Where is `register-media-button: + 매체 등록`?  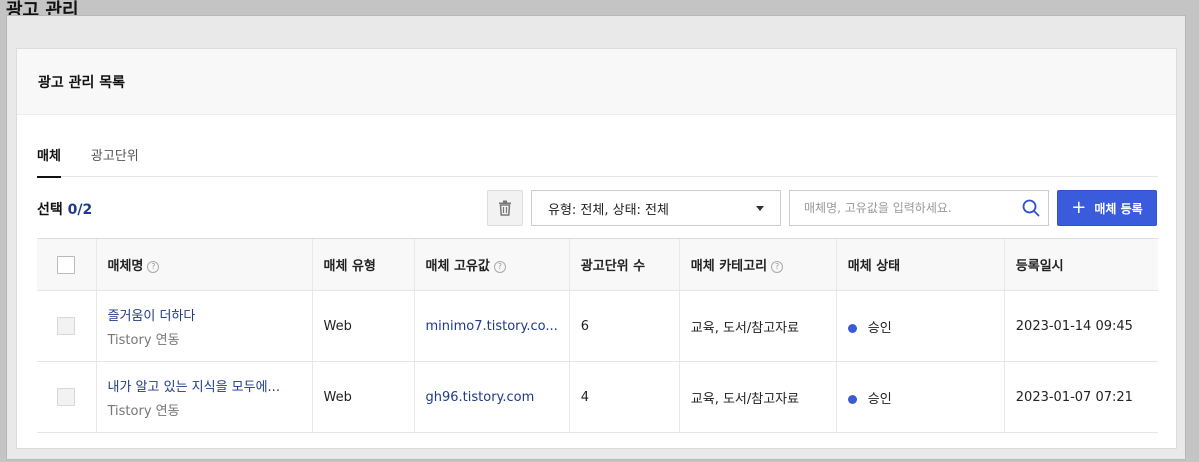
register-media-button: + 매체 등록 is located at coordinates (1107, 208).